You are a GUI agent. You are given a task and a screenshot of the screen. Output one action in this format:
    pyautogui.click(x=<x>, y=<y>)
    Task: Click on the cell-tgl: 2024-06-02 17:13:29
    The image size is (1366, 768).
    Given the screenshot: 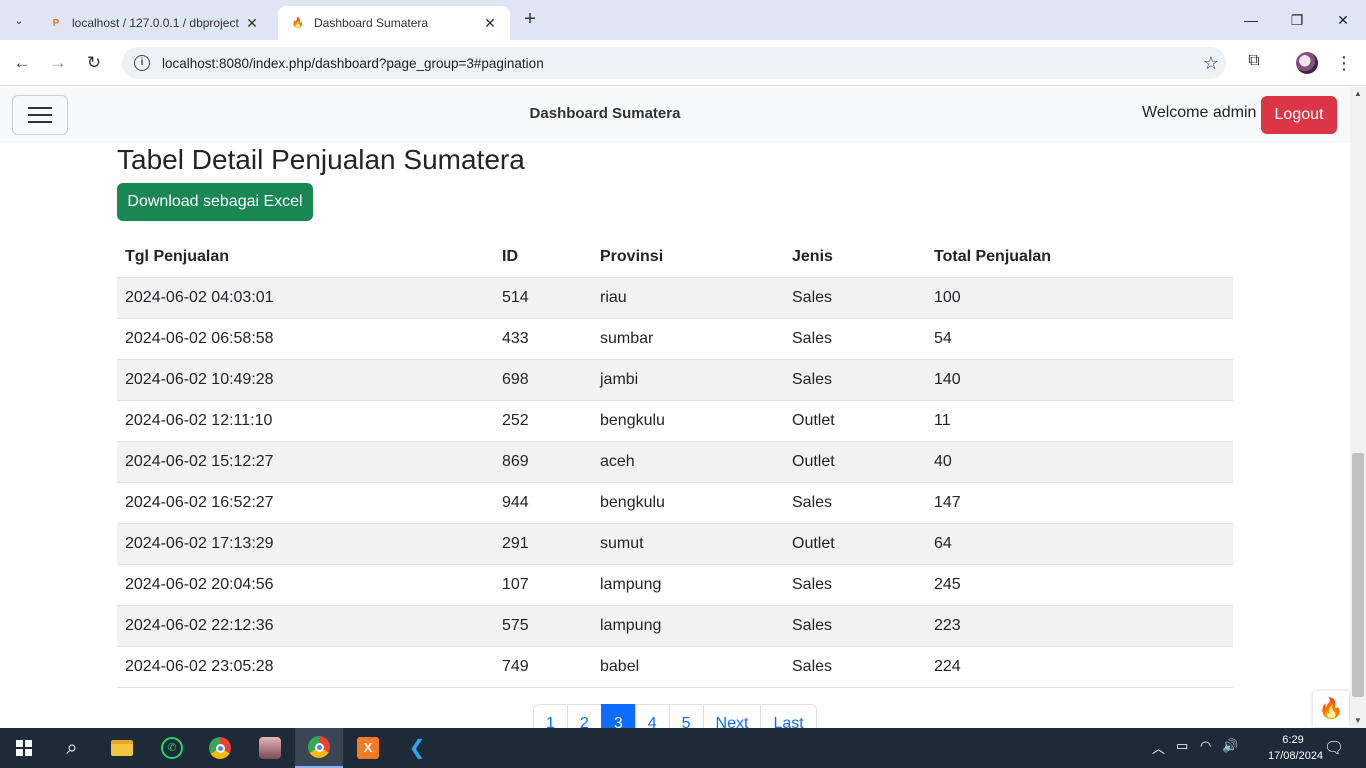 What is the action you would take?
    pyautogui.click(x=305, y=544)
    